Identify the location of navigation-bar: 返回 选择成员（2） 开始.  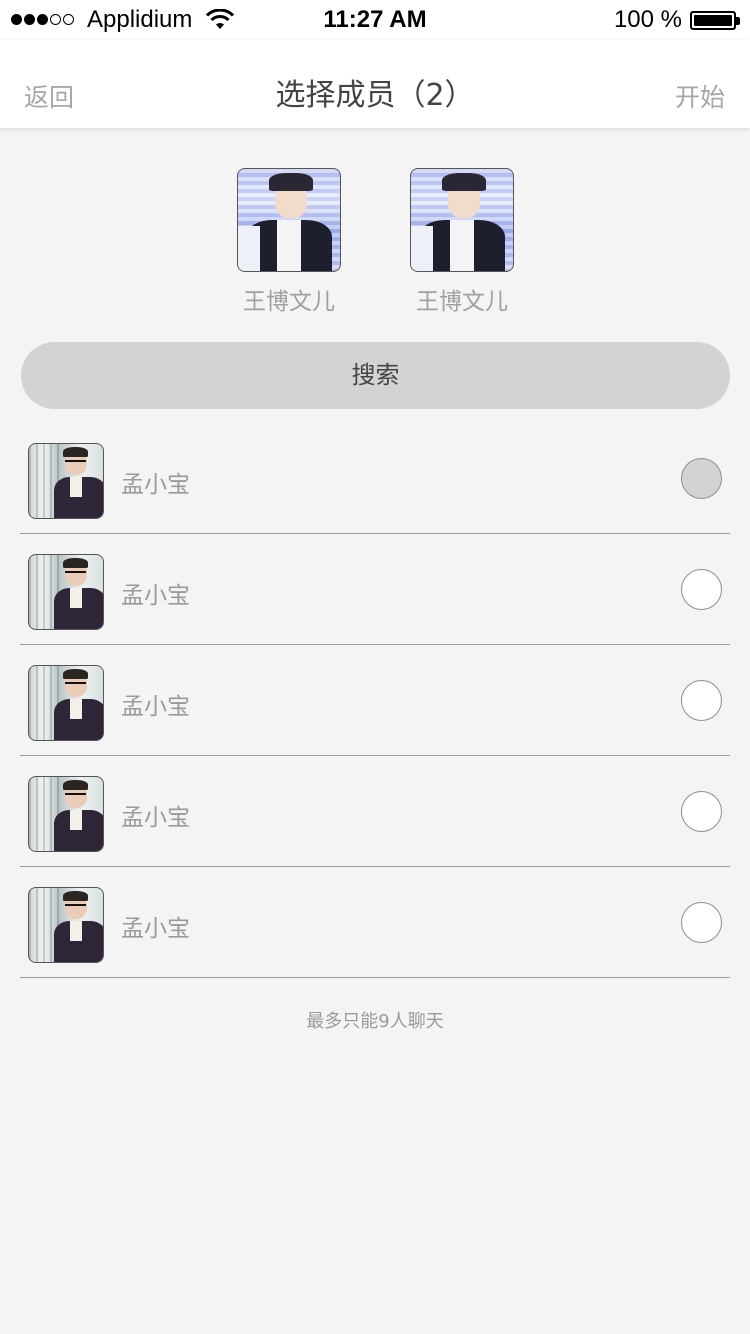
(375, 84).